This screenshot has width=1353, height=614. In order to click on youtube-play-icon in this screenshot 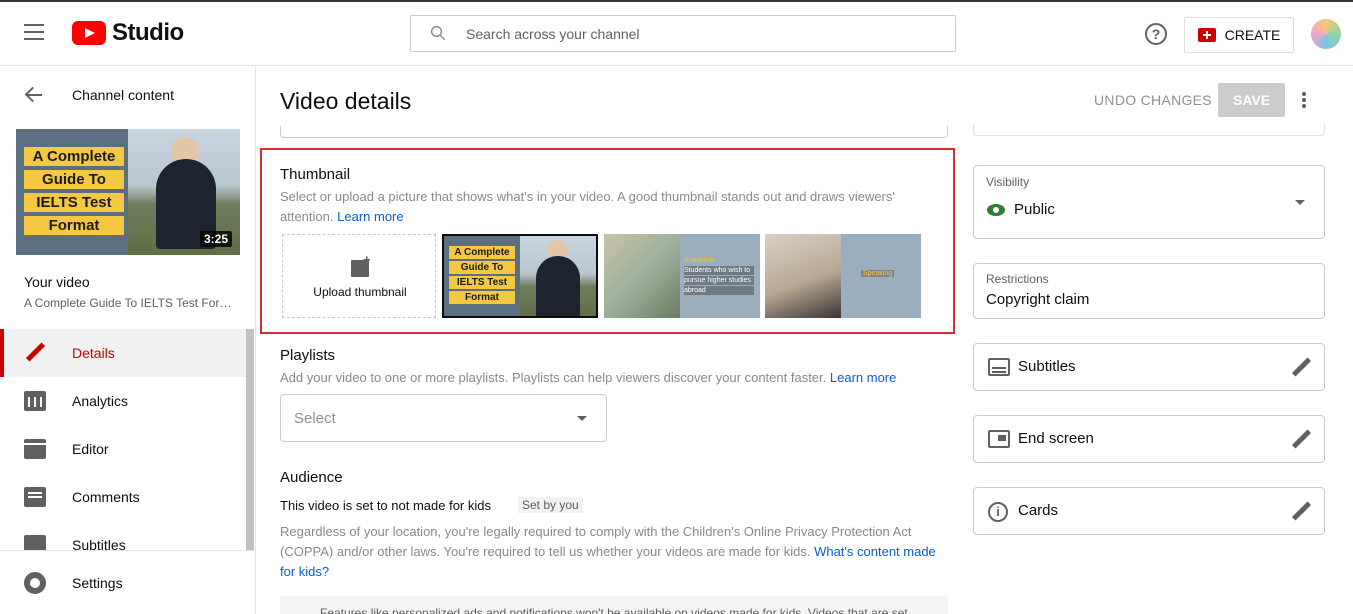, I will do `click(89, 33)`.